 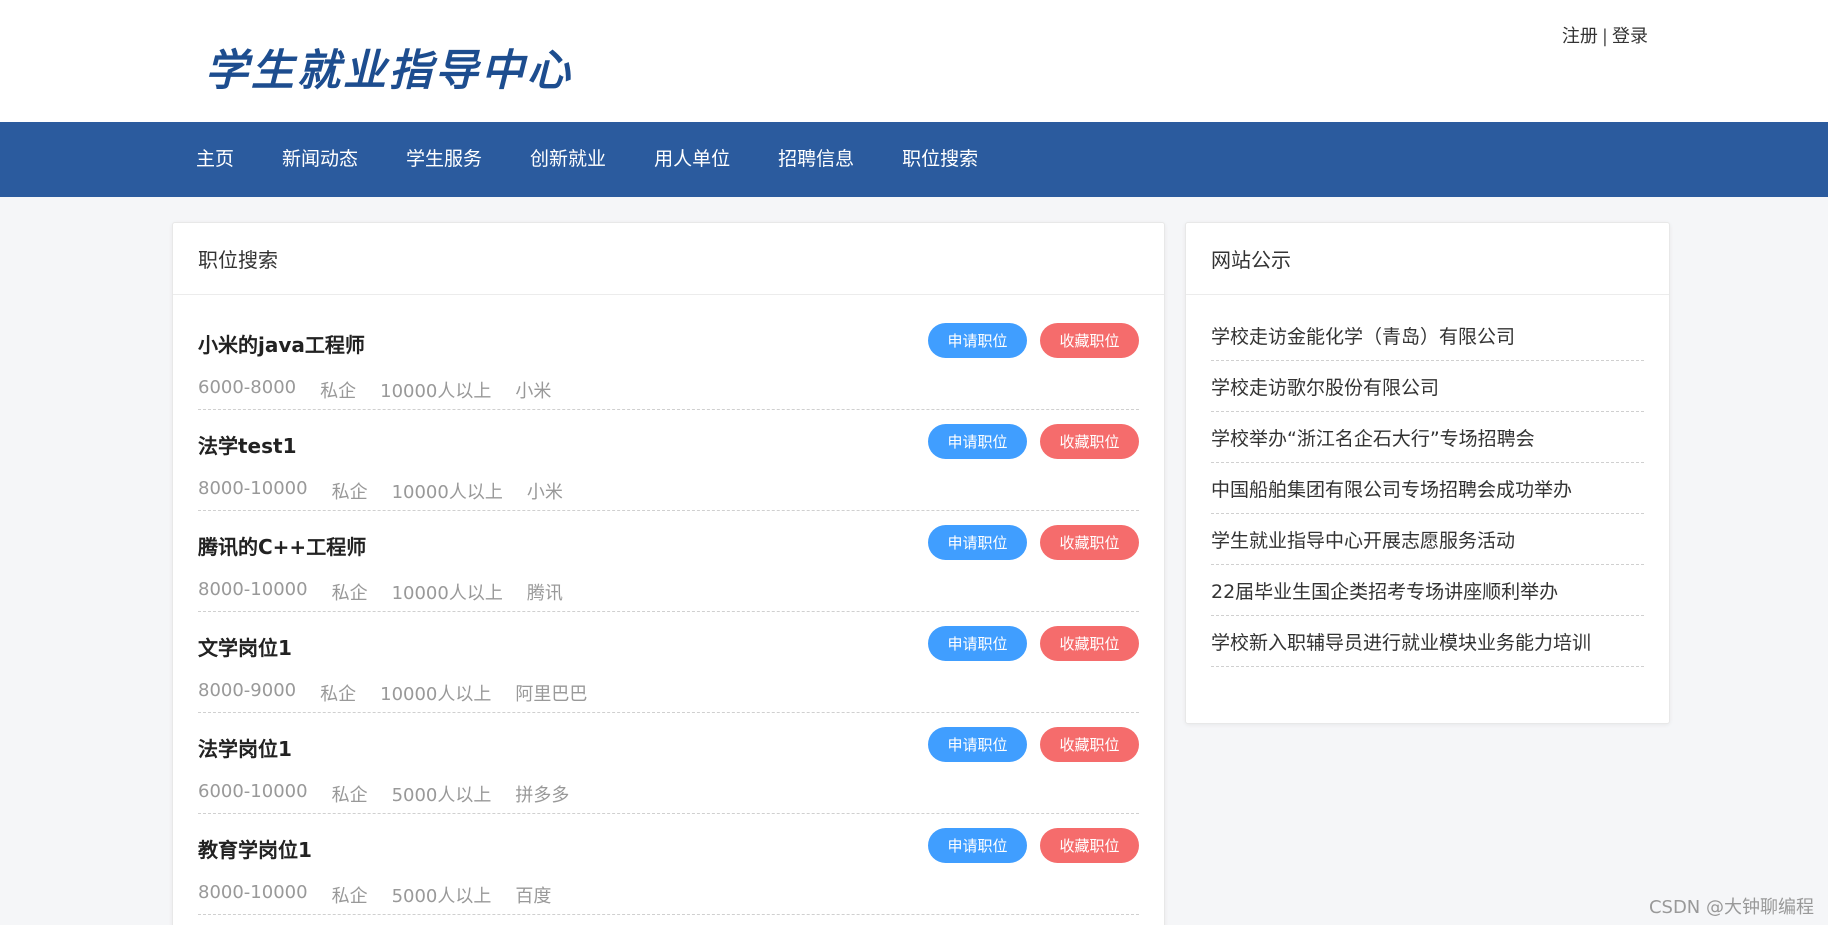 I want to click on login-link: 登录, so click(x=1630, y=36).